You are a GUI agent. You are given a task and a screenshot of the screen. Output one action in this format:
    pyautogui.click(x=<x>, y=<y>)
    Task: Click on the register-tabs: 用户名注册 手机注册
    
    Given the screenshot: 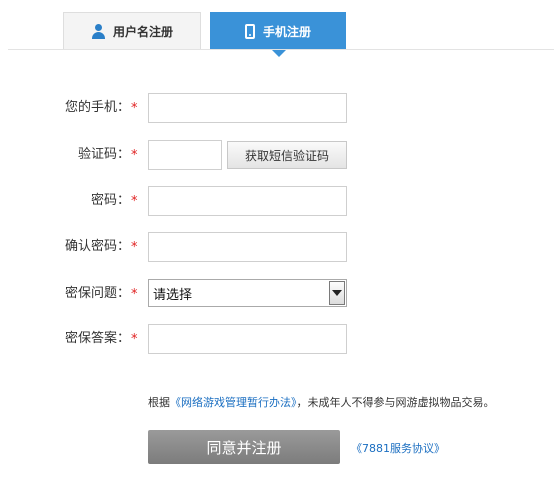 What is the action you would take?
    pyautogui.click(x=277, y=28)
    